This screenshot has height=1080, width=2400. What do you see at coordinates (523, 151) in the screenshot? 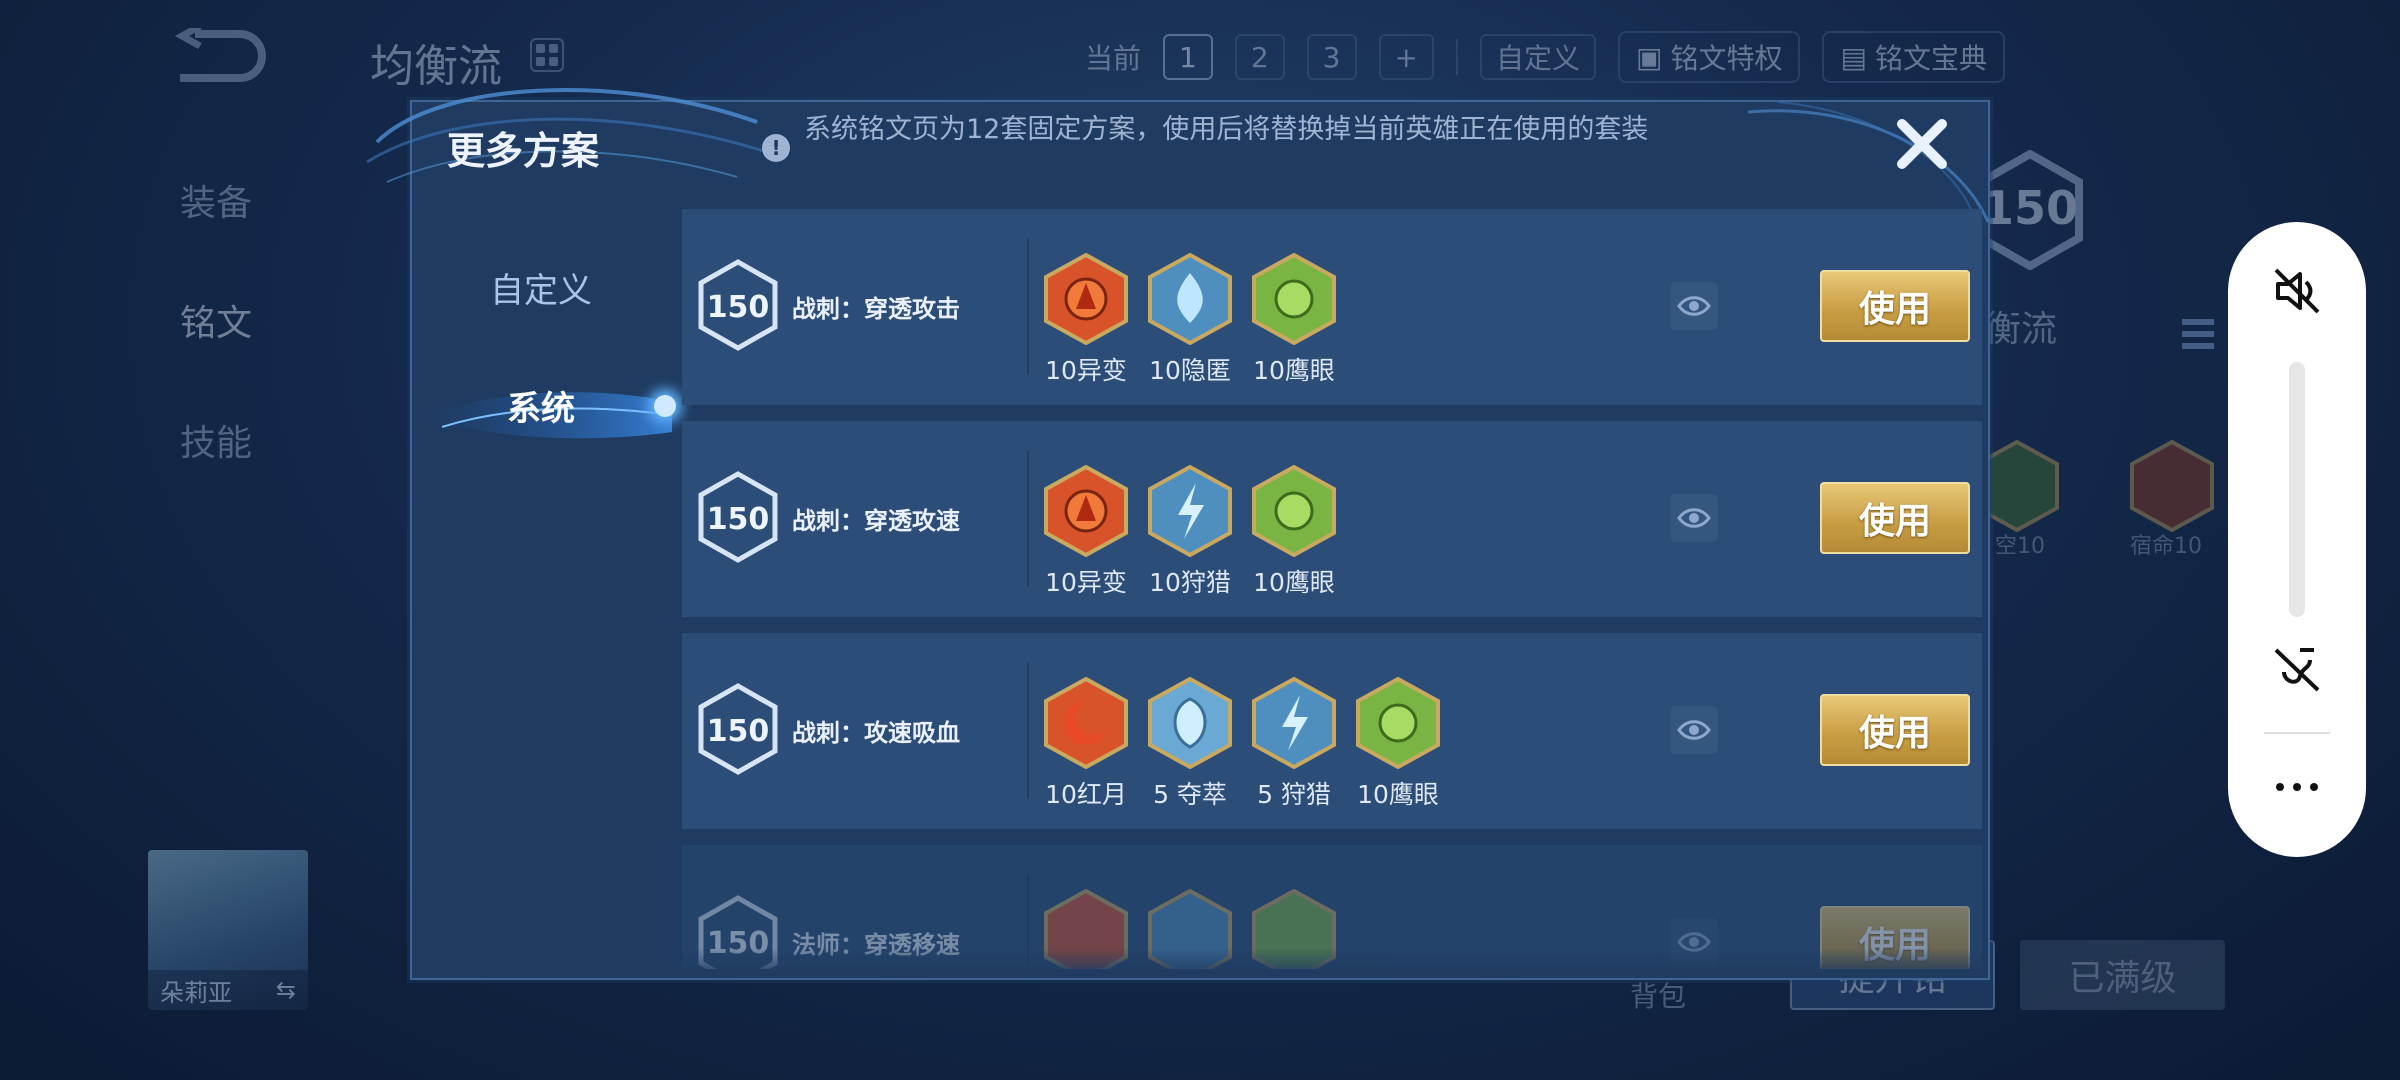
I see `dialog-title: 更多方案` at bounding box center [523, 151].